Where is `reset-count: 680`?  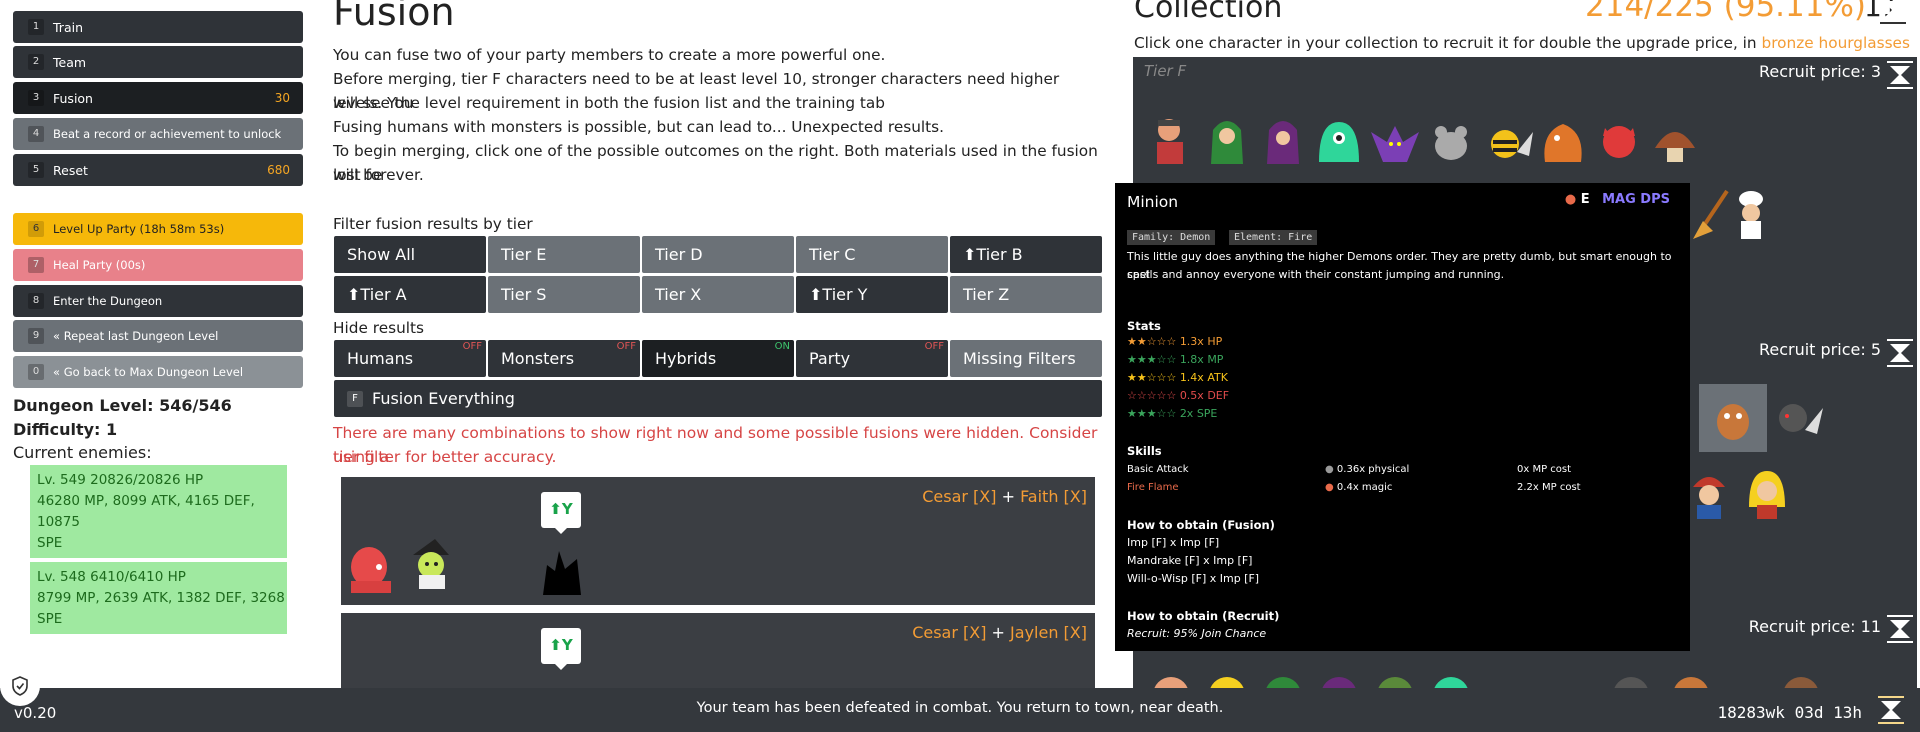
reset-count: 680 is located at coordinates (278, 170).